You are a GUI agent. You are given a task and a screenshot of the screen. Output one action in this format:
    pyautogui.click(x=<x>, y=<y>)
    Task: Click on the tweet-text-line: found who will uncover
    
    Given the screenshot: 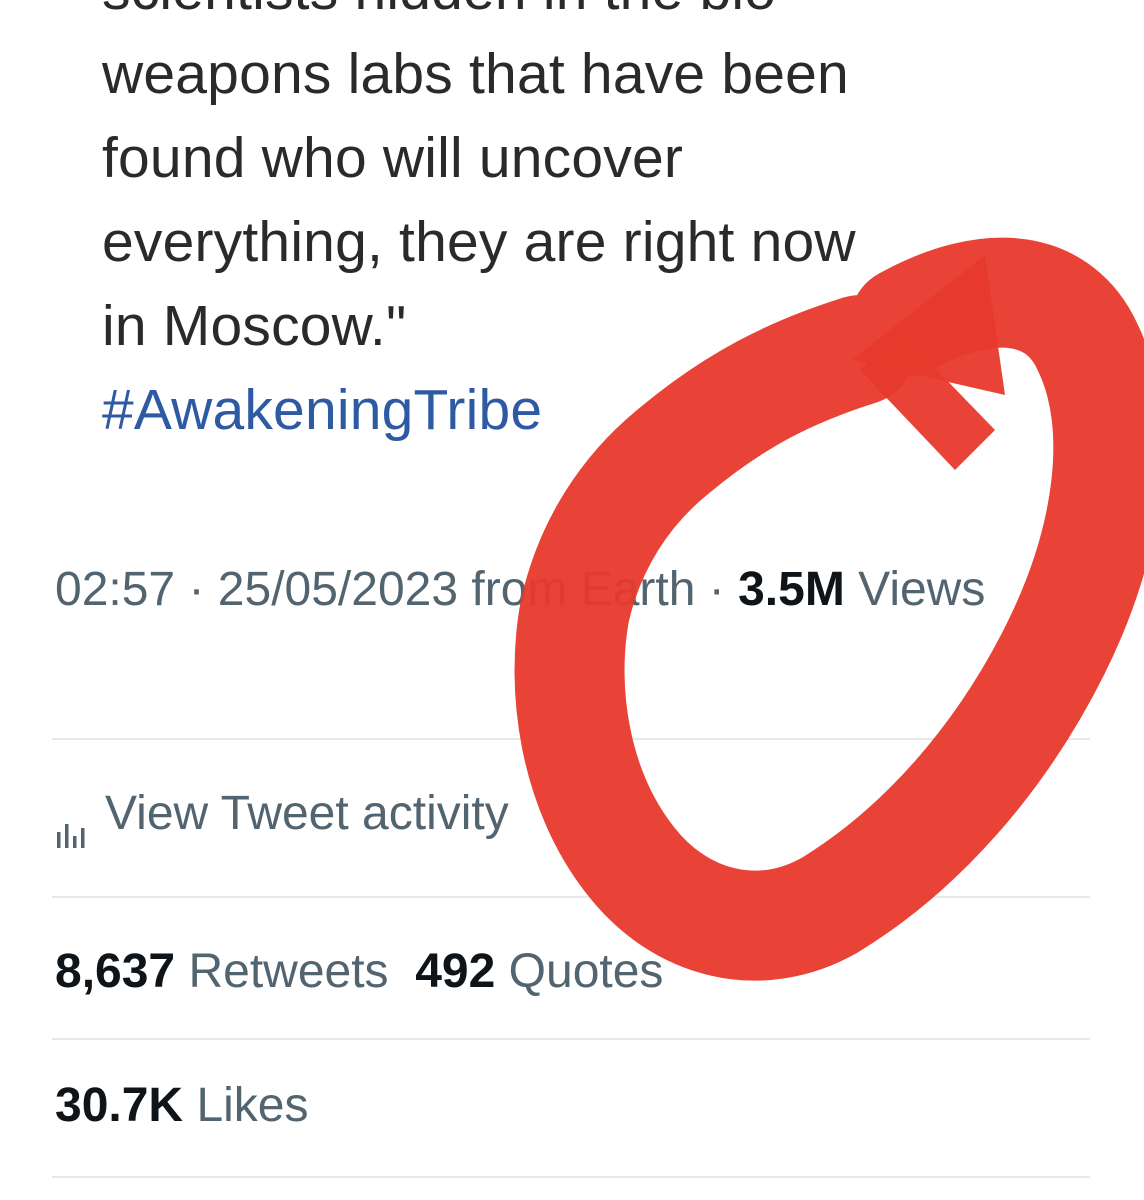 What is the action you would take?
    pyautogui.click(x=393, y=158)
    